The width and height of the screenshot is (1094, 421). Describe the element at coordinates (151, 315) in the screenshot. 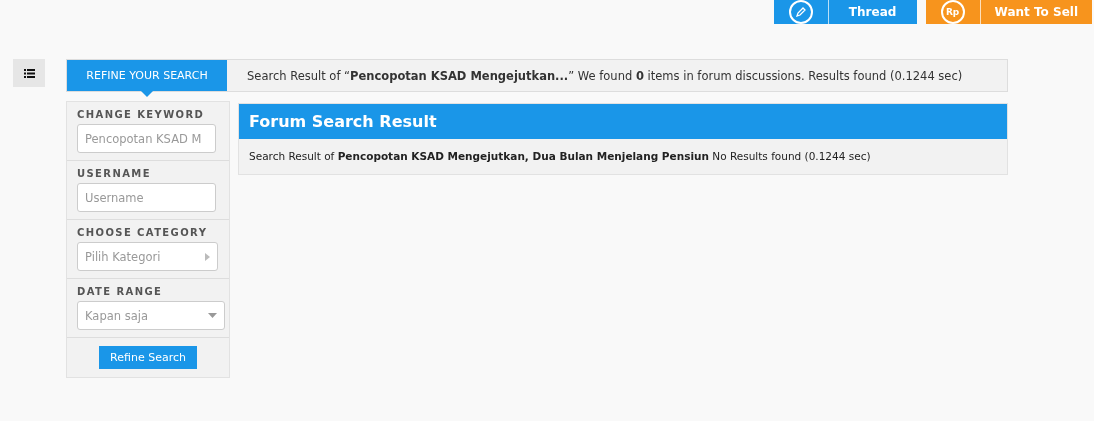

I see `date-range-select: Kapan saja` at that location.